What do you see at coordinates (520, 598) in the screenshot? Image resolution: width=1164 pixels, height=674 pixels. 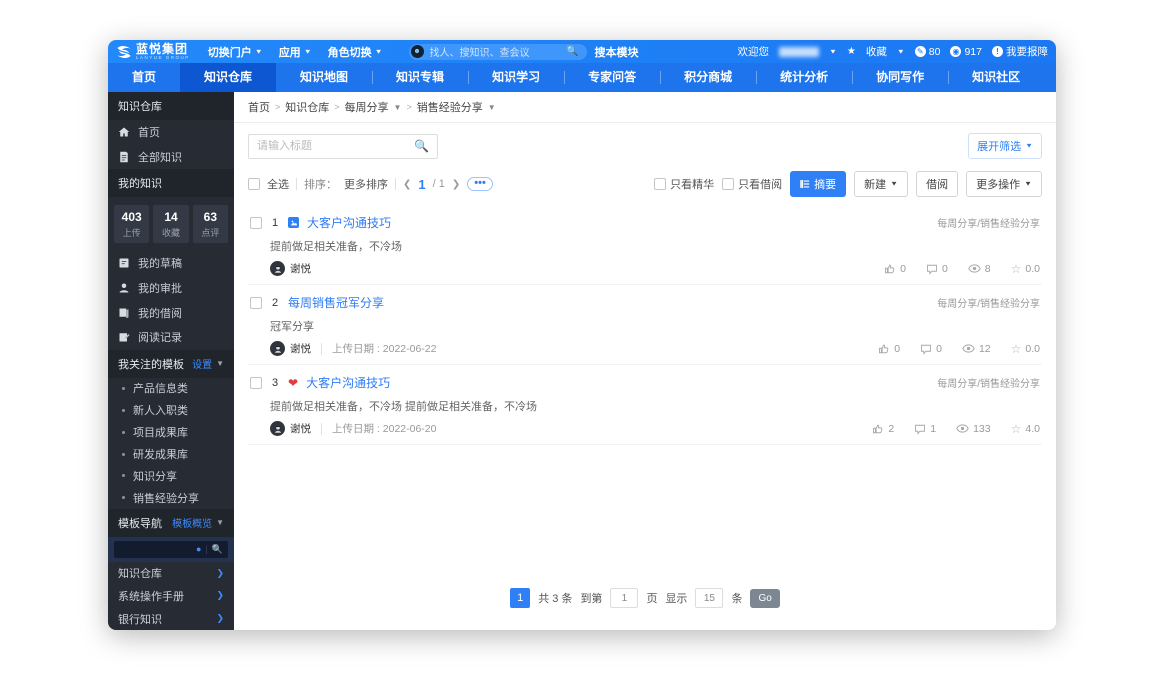 I see `page-number-button: 1` at bounding box center [520, 598].